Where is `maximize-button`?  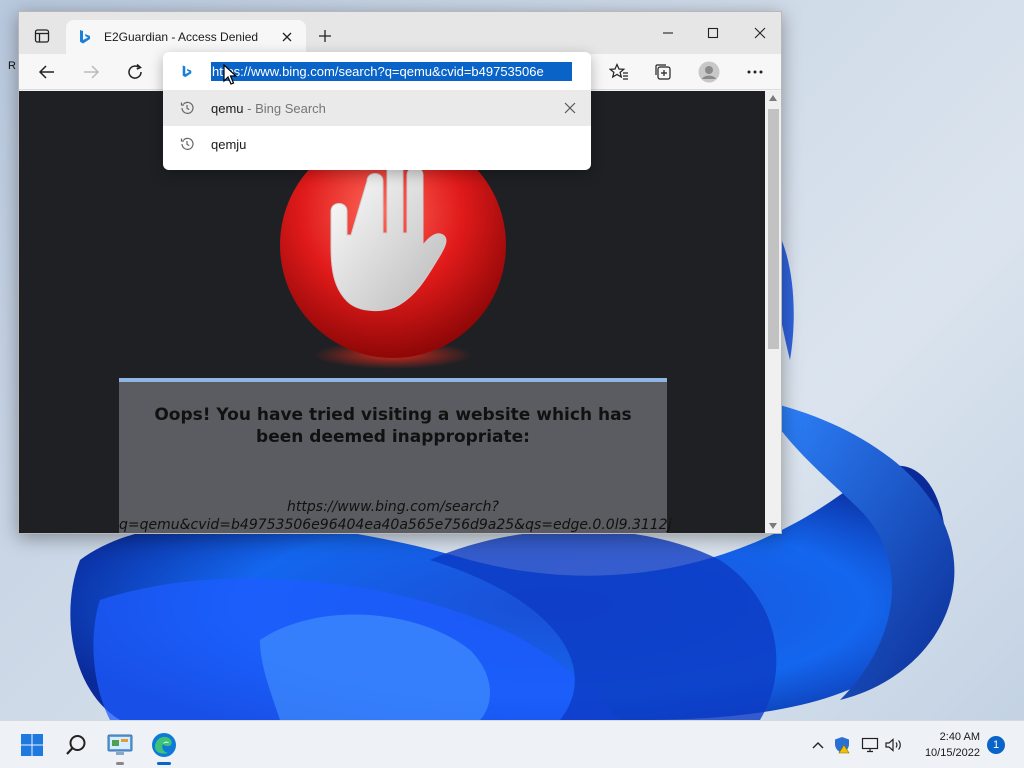
maximize-button is located at coordinates (713, 33).